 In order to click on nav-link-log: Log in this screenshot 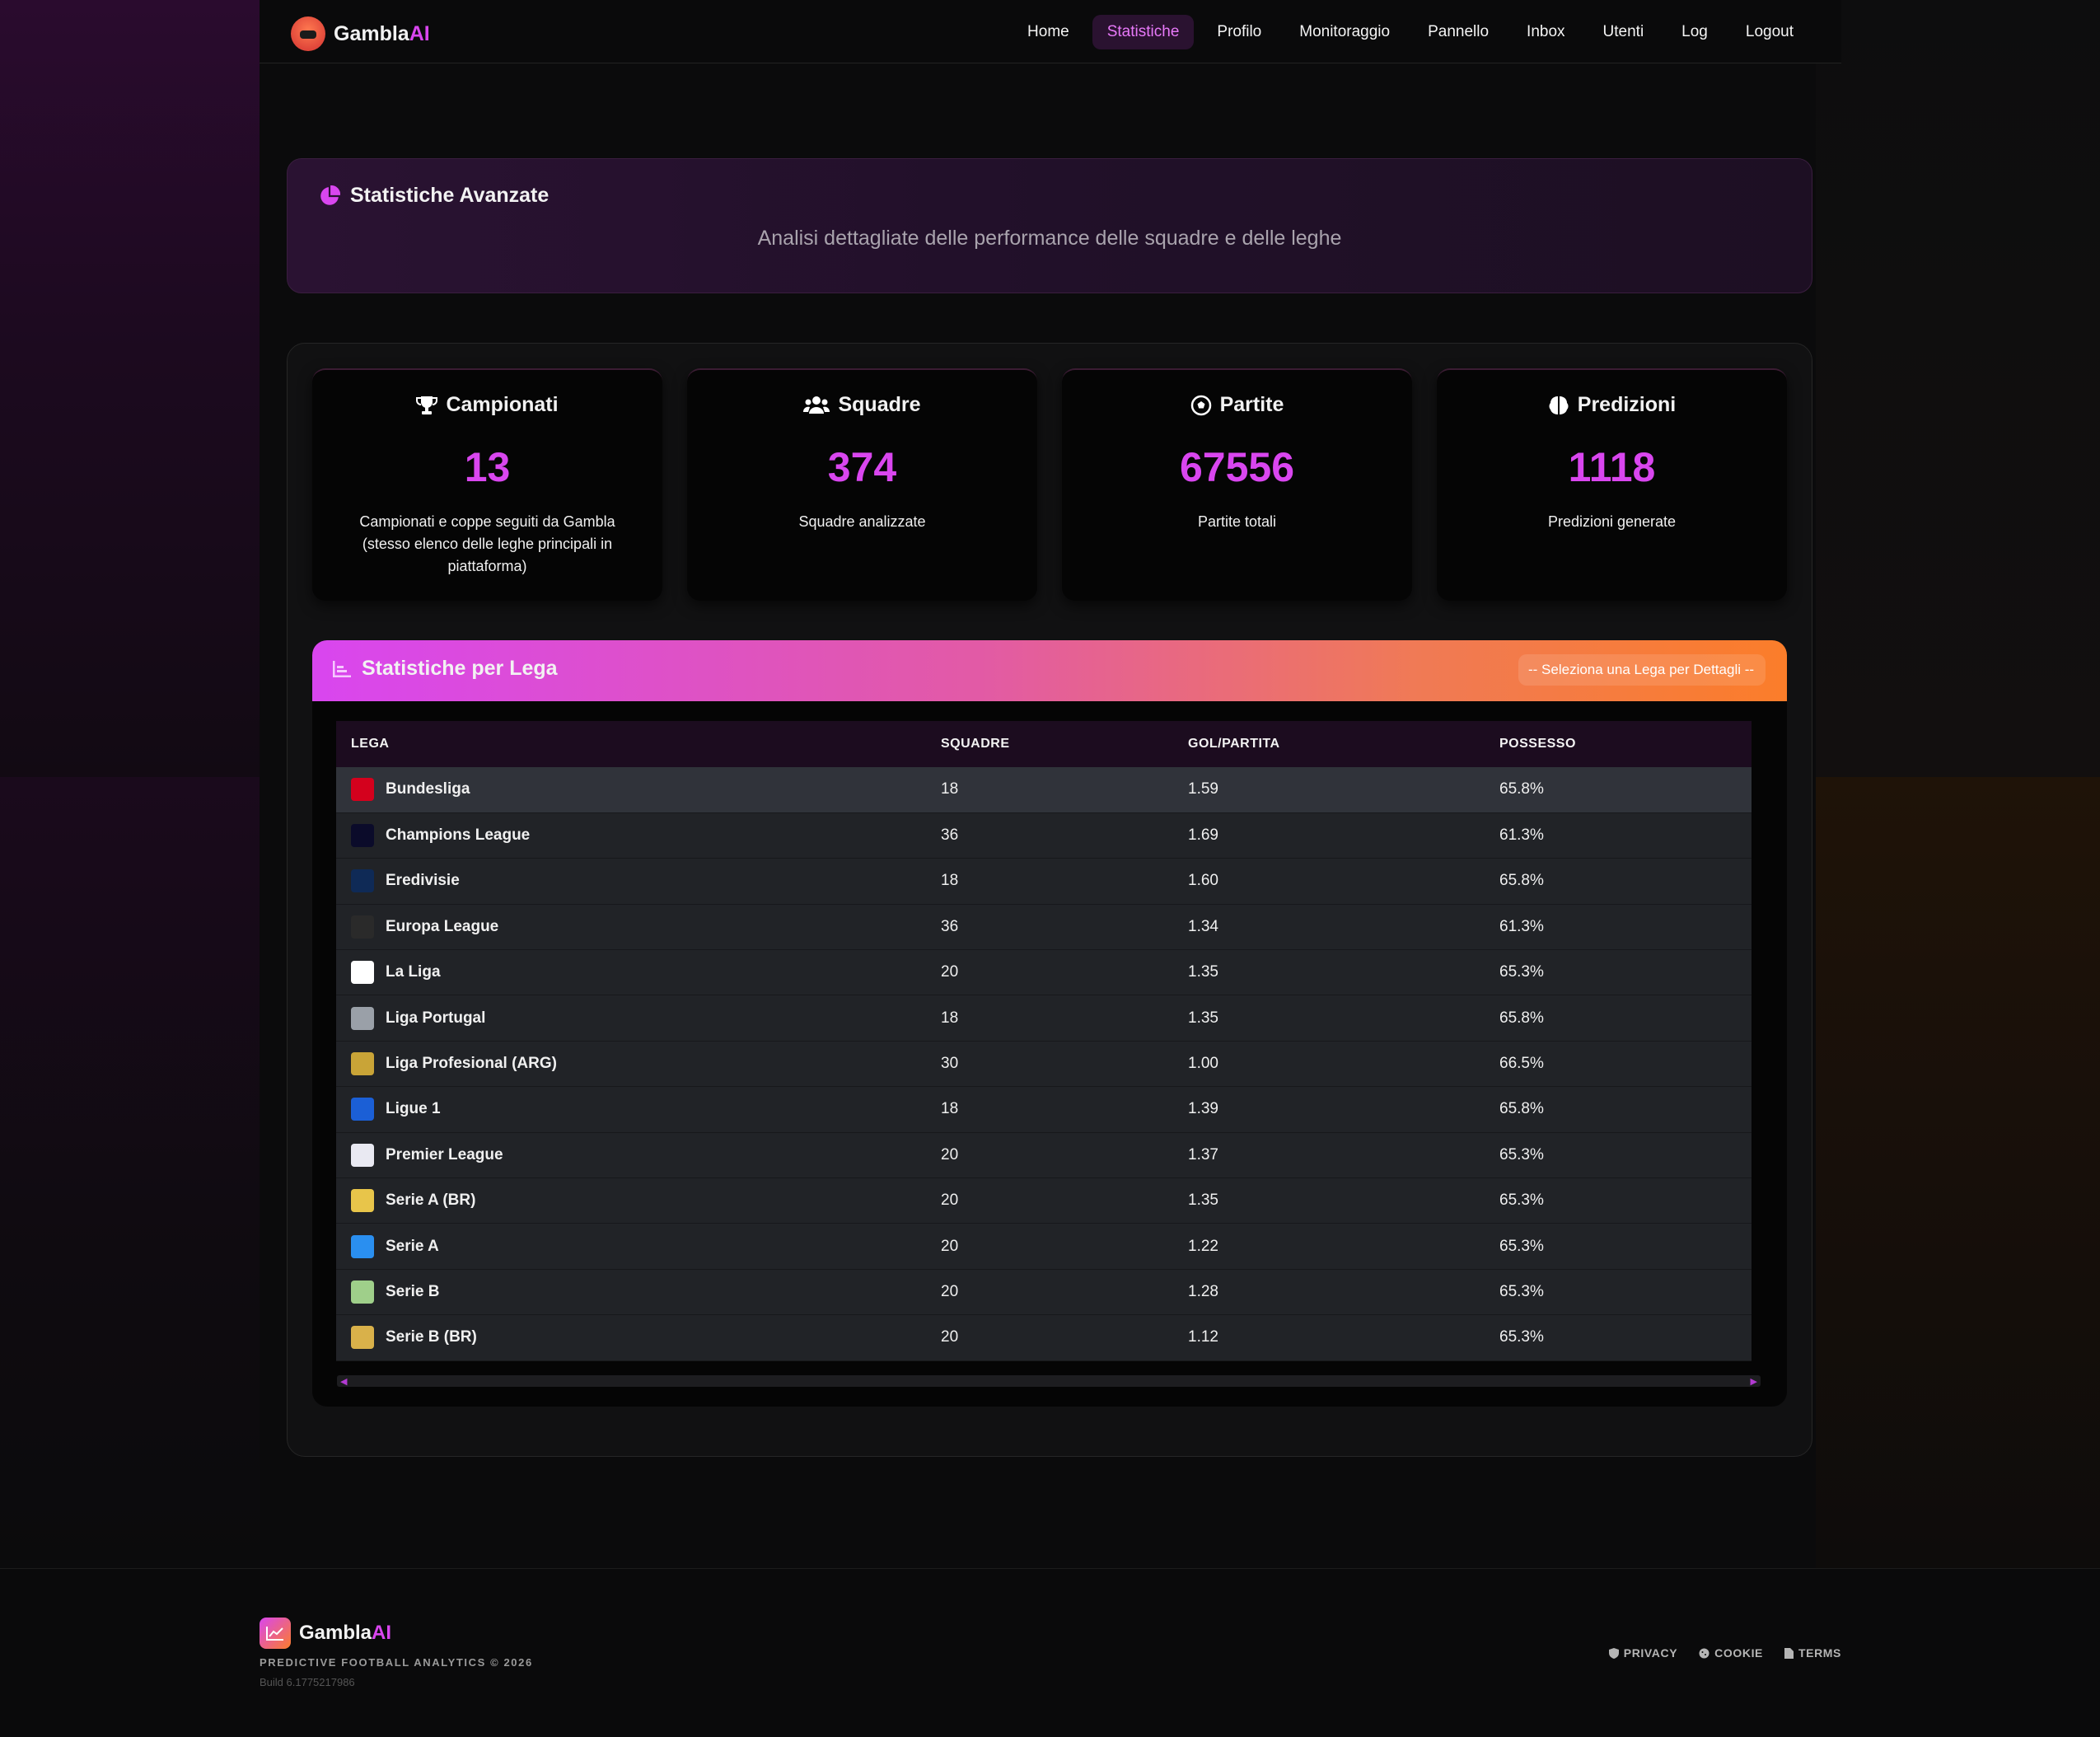, I will do `click(1695, 32)`.